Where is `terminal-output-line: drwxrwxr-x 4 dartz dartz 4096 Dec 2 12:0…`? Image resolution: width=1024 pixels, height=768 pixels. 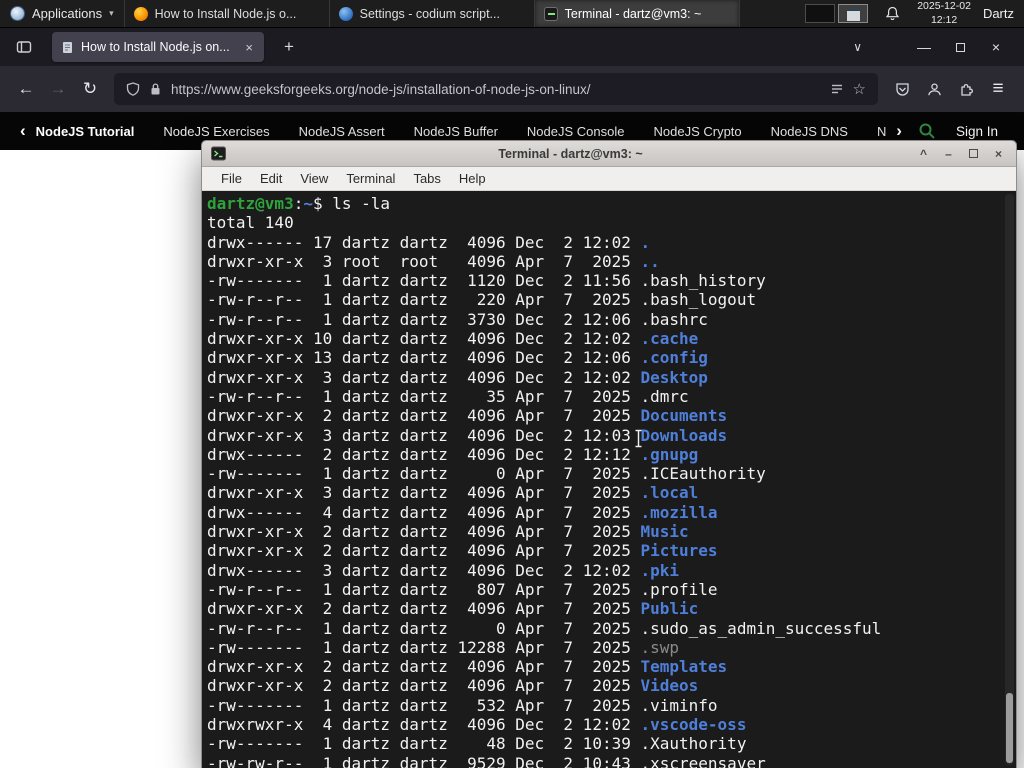 terminal-output-line: drwxrwxr-x 4 dartz dartz 4096 Dec 2 12:0… is located at coordinates (603, 724).